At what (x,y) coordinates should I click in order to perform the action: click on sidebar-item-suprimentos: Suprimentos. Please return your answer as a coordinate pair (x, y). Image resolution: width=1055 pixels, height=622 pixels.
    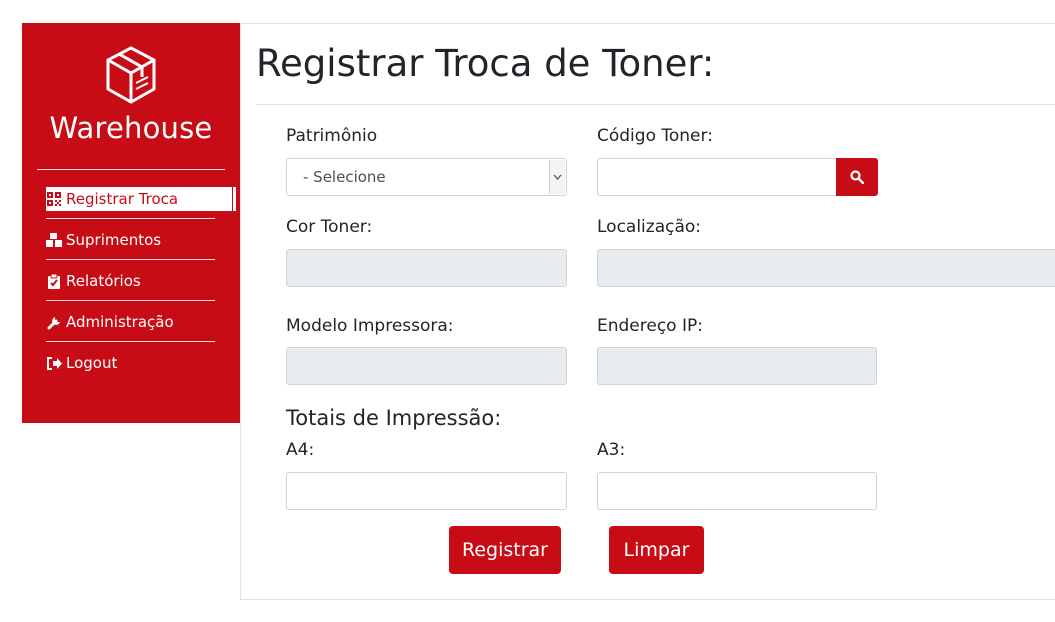
    Looking at the image, I should click on (103, 240).